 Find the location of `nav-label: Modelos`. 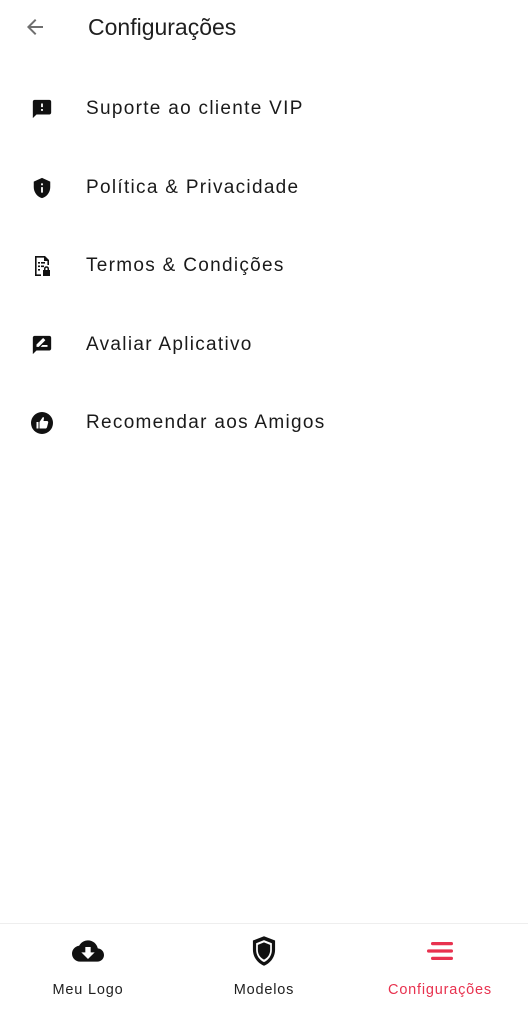

nav-label: Modelos is located at coordinates (264, 990).